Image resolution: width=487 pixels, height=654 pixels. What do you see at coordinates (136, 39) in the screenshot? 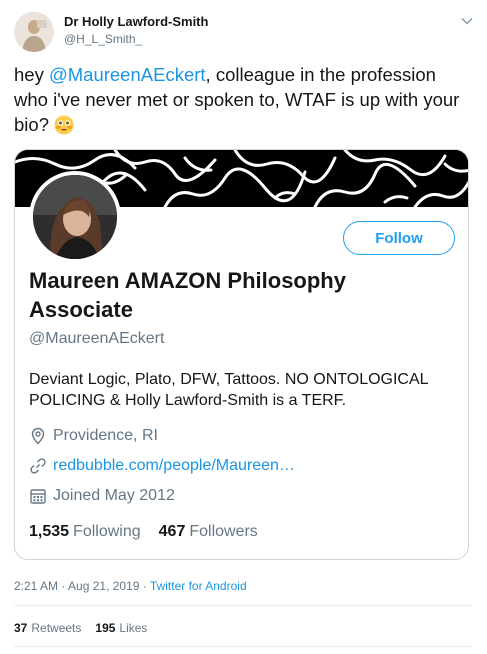
I see `author-handle: @H_L_Smith_` at bounding box center [136, 39].